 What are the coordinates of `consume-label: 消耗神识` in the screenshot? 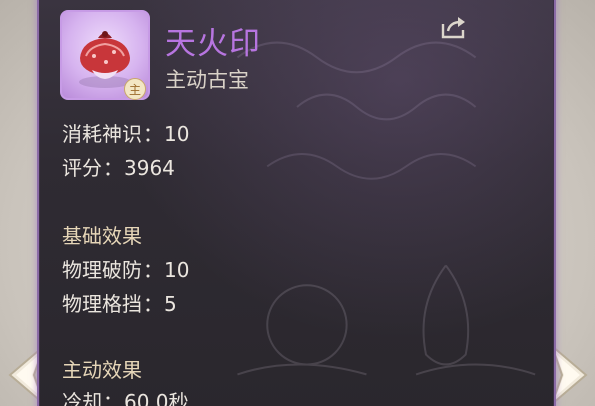 It's located at (102, 134).